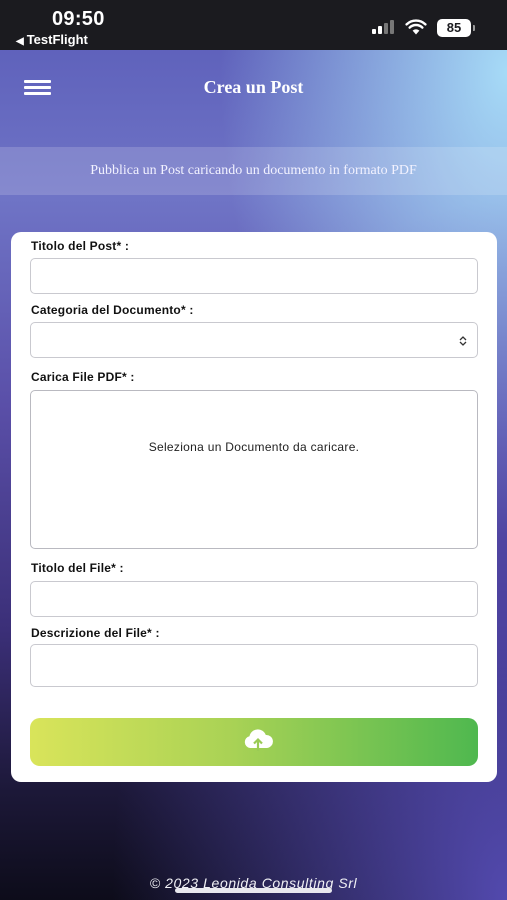 The image size is (507, 900). I want to click on back-arrow-icon: ◀, so click(20, 41).